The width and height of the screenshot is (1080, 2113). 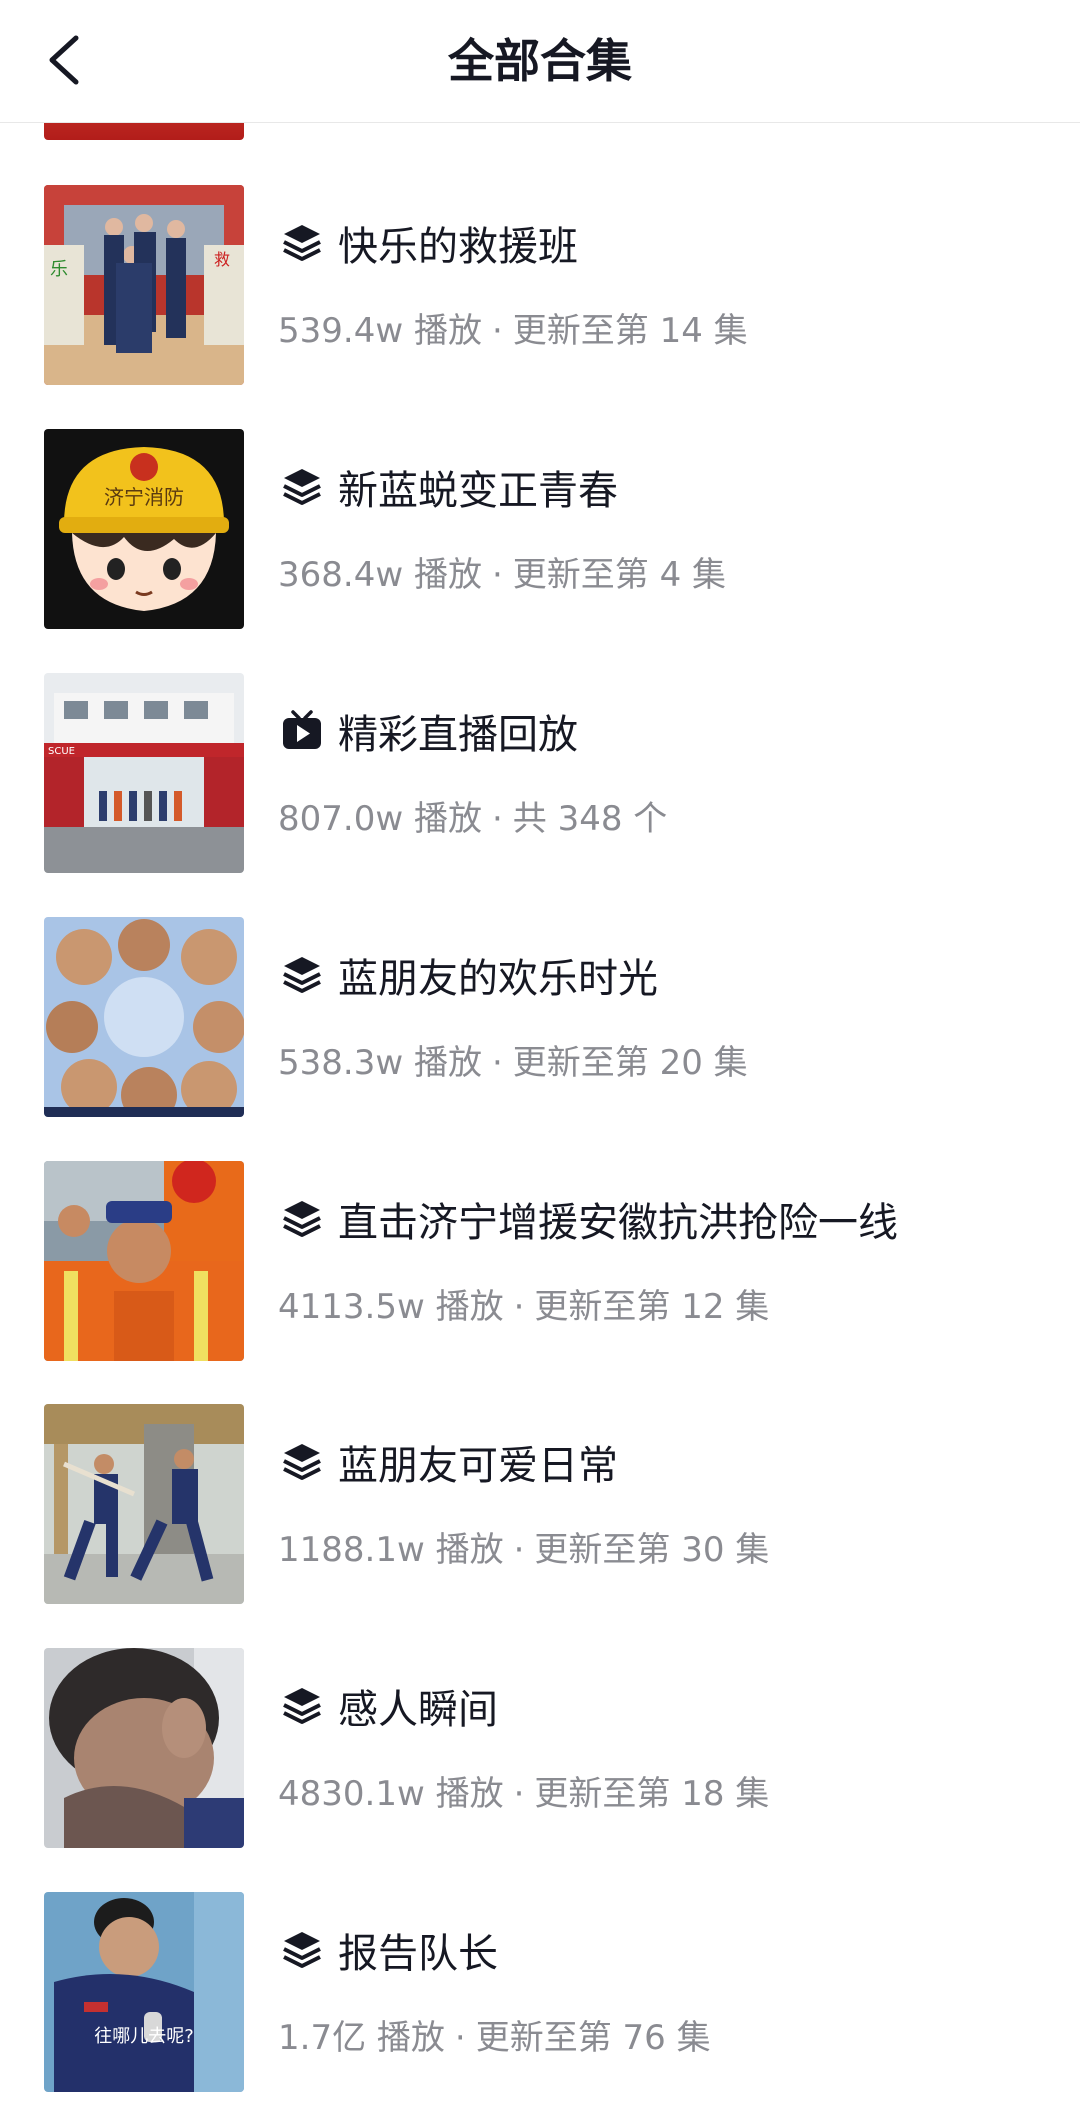 What do you see at coordinates (590, 819) in the screenshot?
I see `update-status: 共 348 个` at bounding box center [590, 819].